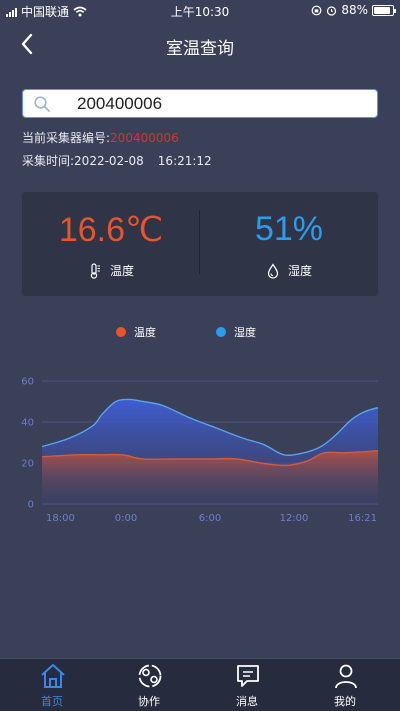 This screenshot has width=400, height=711. I want to click on y-tick-label: 40, so click(27, 423).